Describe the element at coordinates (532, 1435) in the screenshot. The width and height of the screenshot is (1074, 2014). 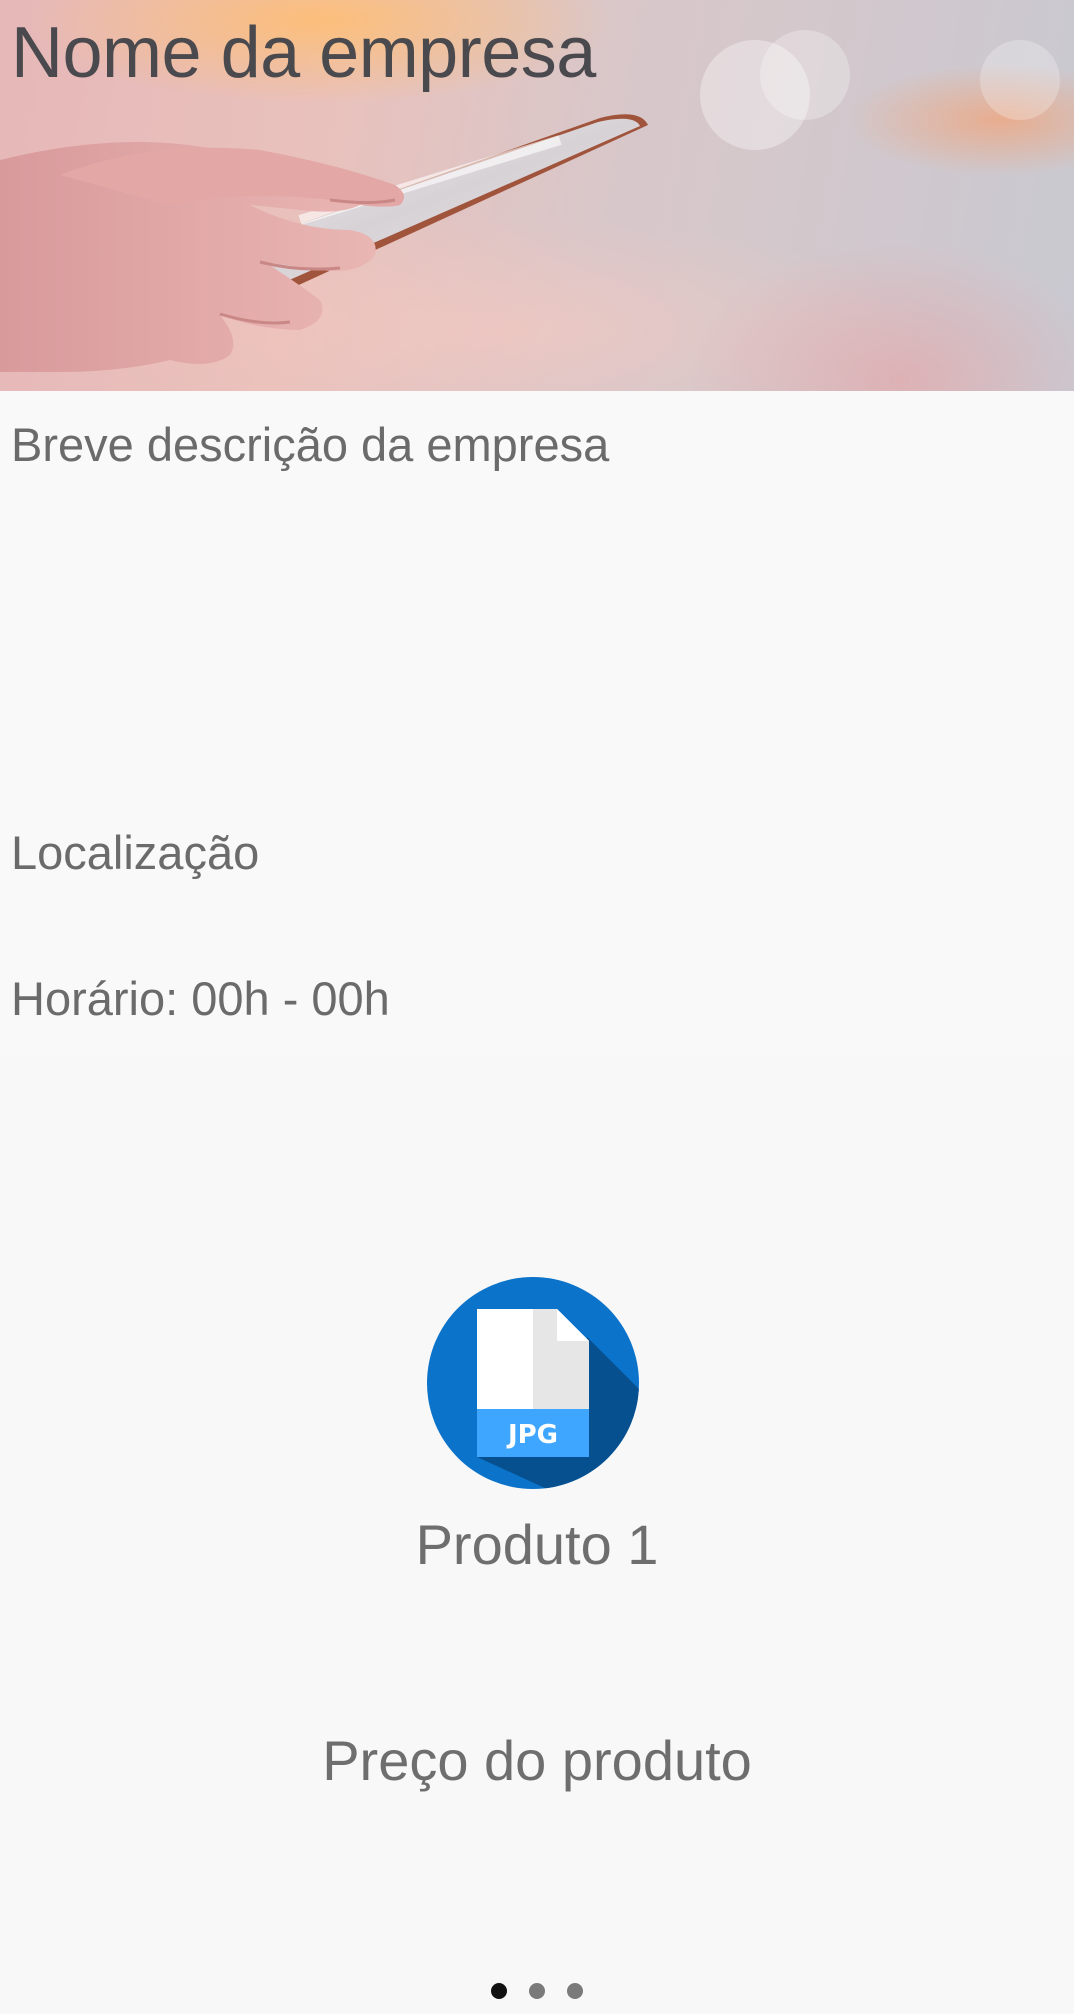
I see `jpg-badge-label: JPG` at that location.